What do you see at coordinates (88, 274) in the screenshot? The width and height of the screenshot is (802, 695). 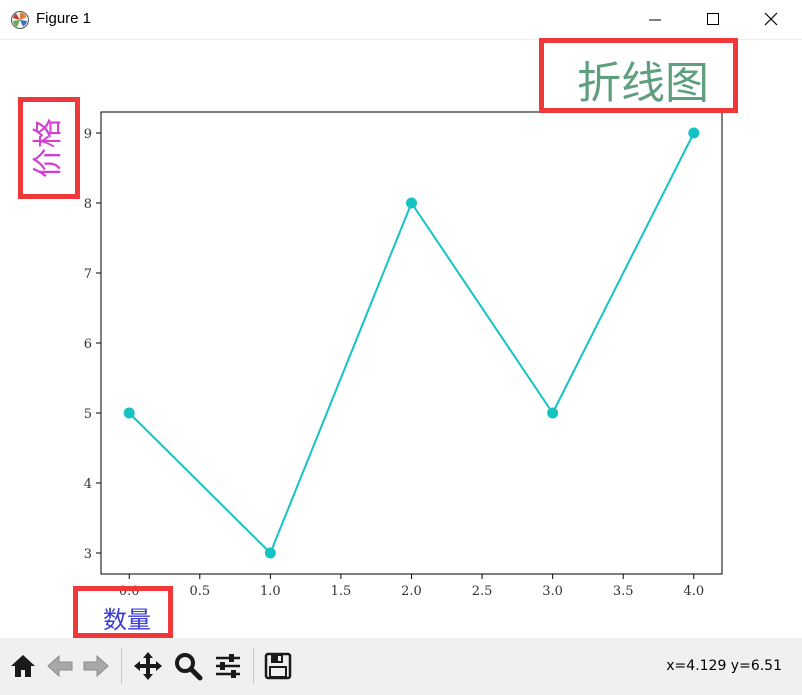 I see `y-tick-label: 7` at bounding box center [88, 274].